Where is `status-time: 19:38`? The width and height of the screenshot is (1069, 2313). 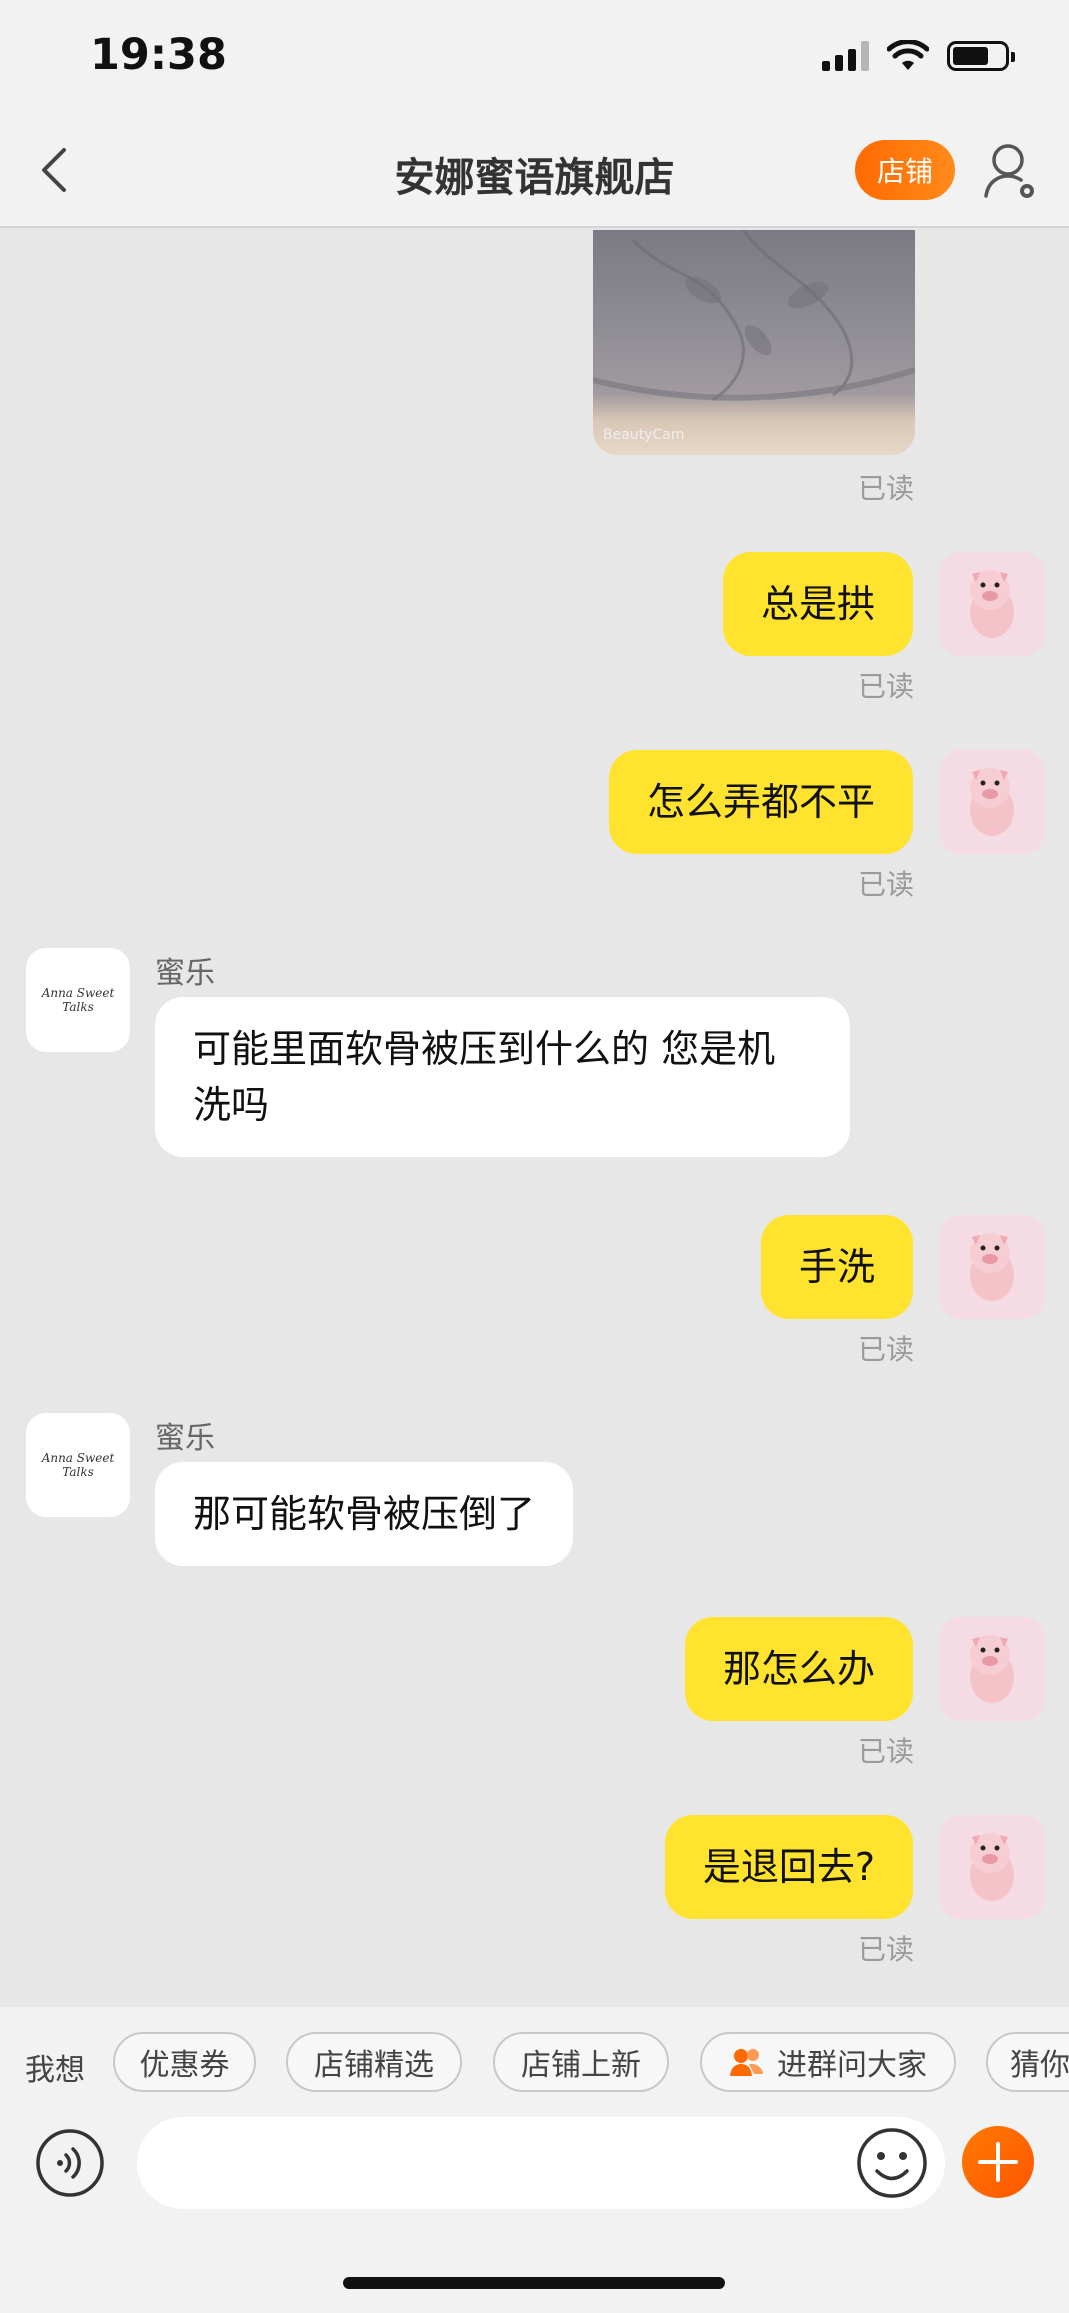
status-time: 19:38 is located at coordinates (158, 55).